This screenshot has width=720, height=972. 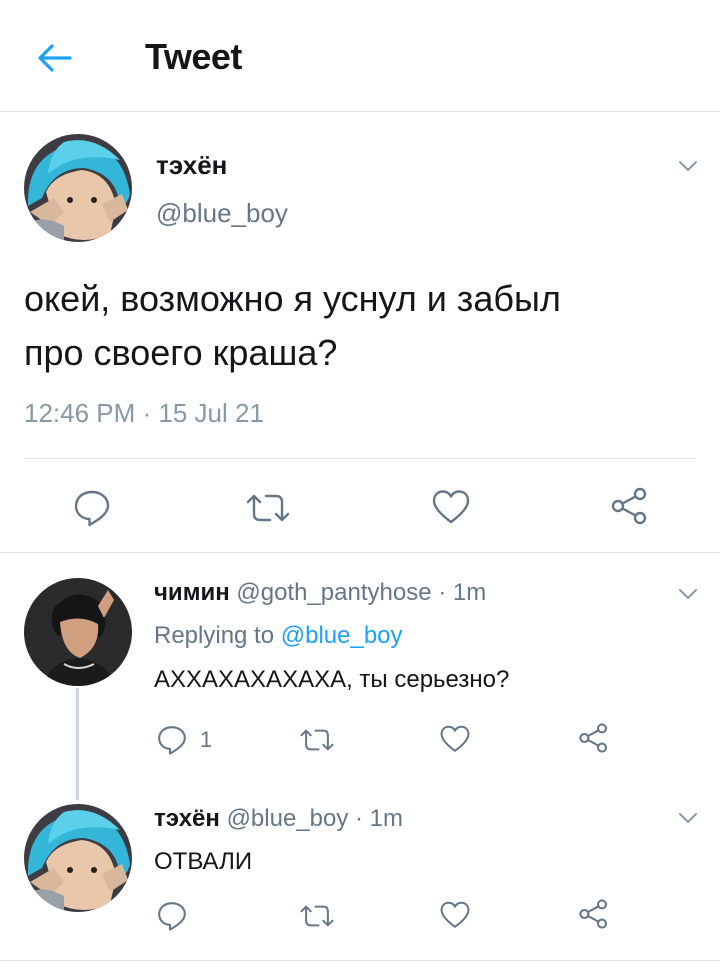 What do you see at coordinates (193, 56) in the screenshot?
I see `page-title: Tweet` at bounding box center [193, 56].